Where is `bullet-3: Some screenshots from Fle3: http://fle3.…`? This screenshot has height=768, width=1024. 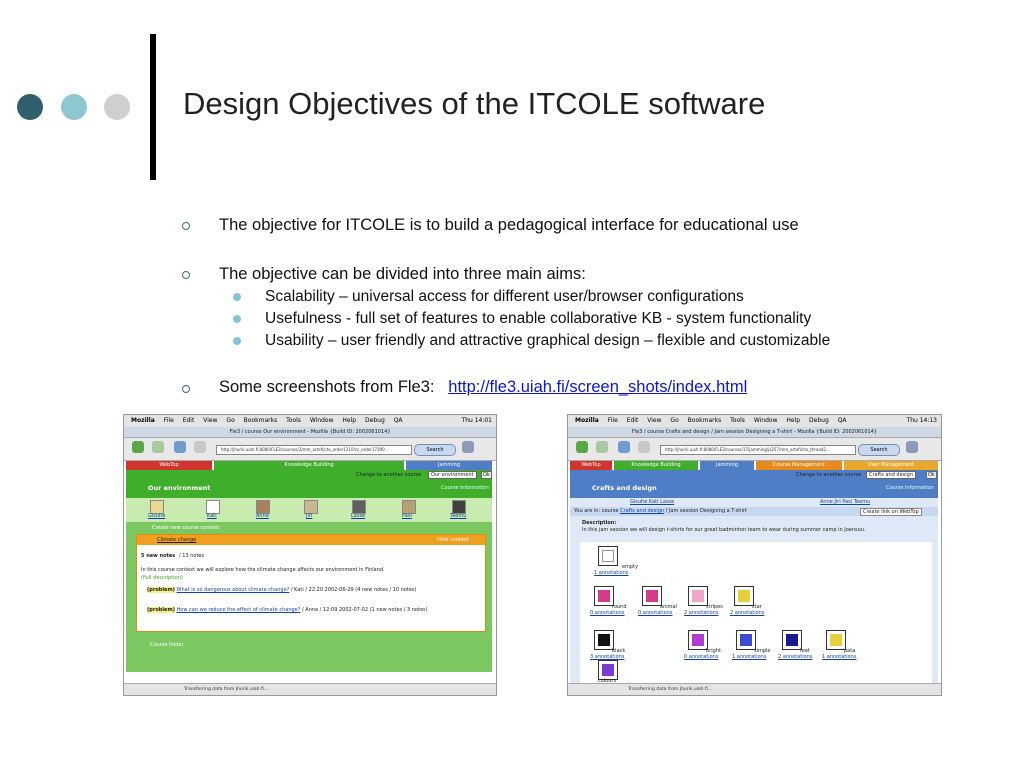 bullet-3: Some screenshots from Fle3: http://fle3.… is located at coordinates (483, 387).